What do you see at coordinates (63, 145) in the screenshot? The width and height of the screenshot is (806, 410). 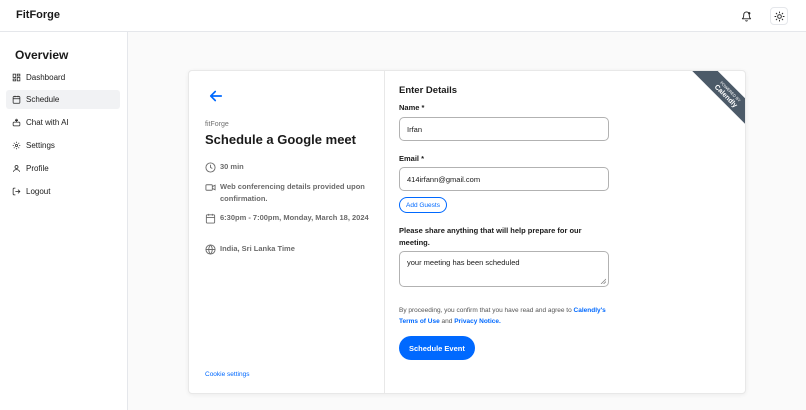 I see `sidebar-item-settings: Settings` at bounding box center [63, 145].